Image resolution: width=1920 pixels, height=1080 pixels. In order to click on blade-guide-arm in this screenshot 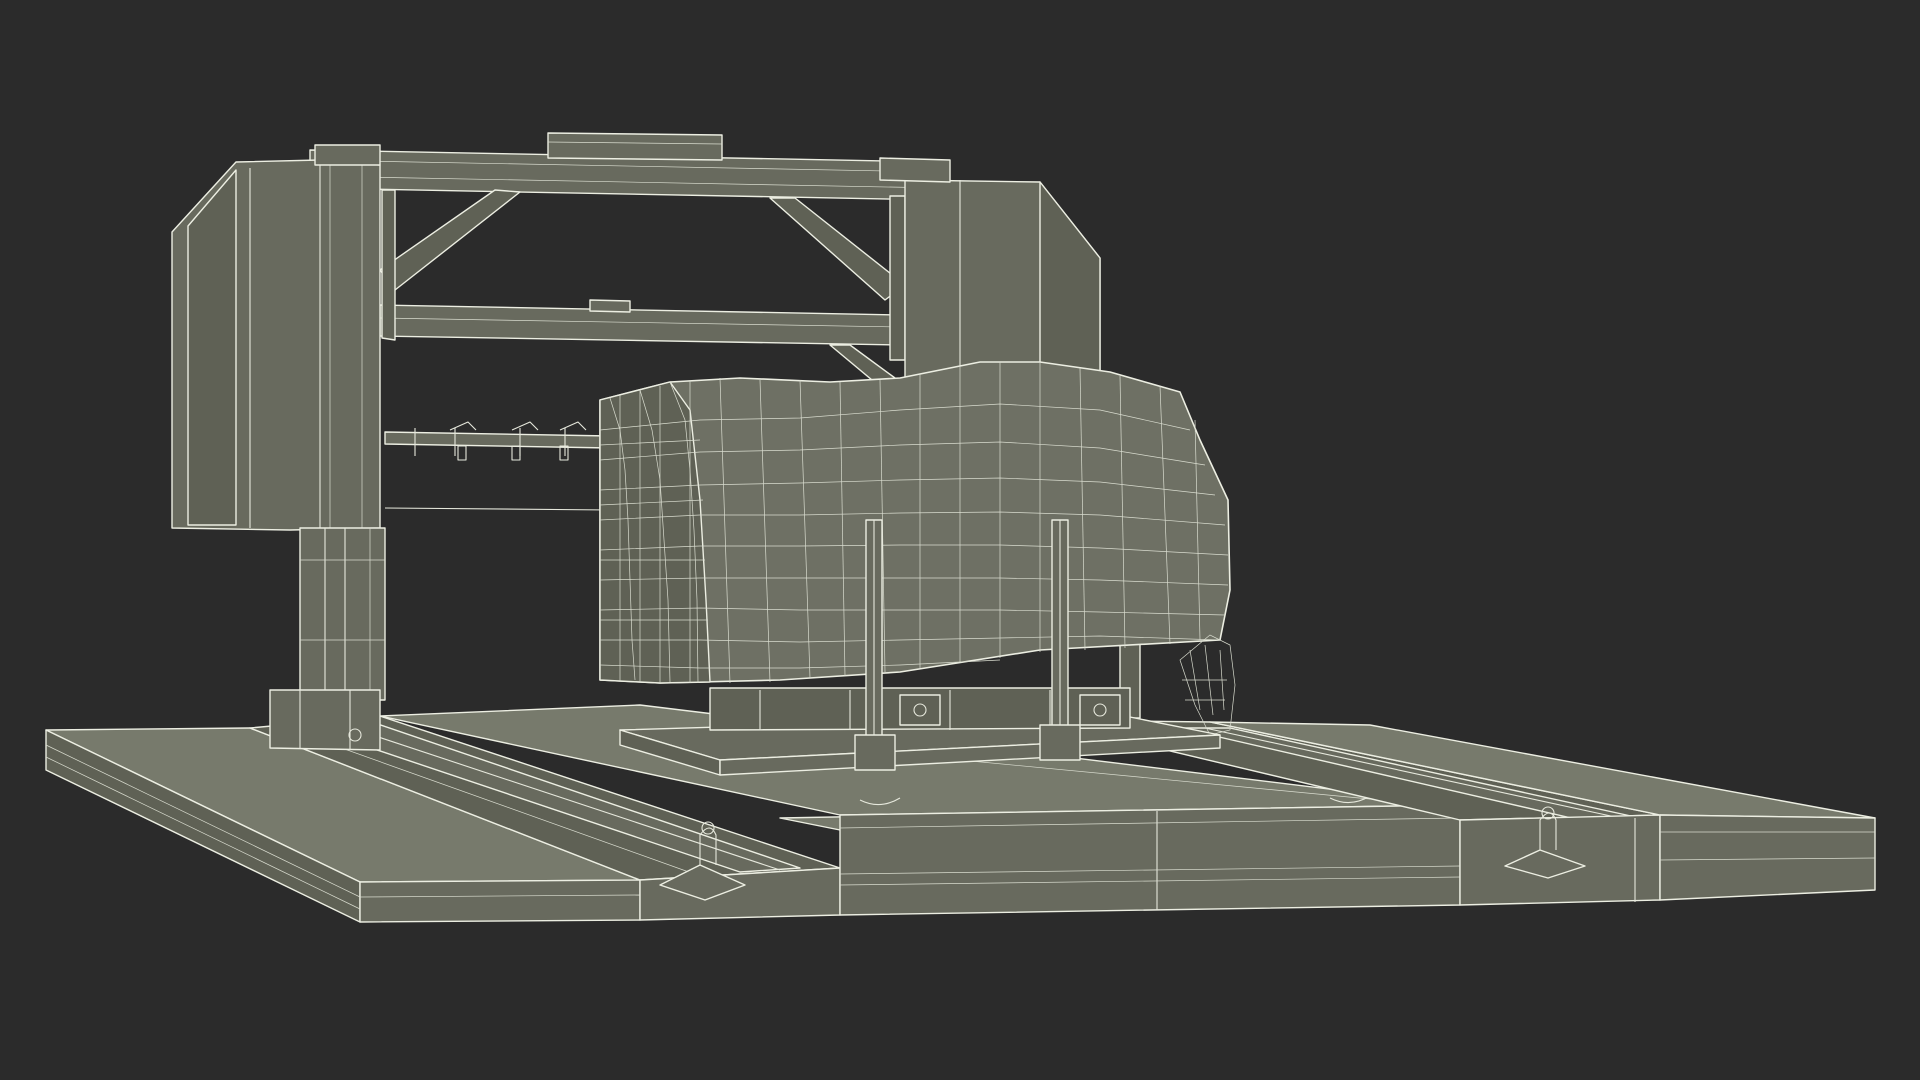, I will do `click(497, 466)`.